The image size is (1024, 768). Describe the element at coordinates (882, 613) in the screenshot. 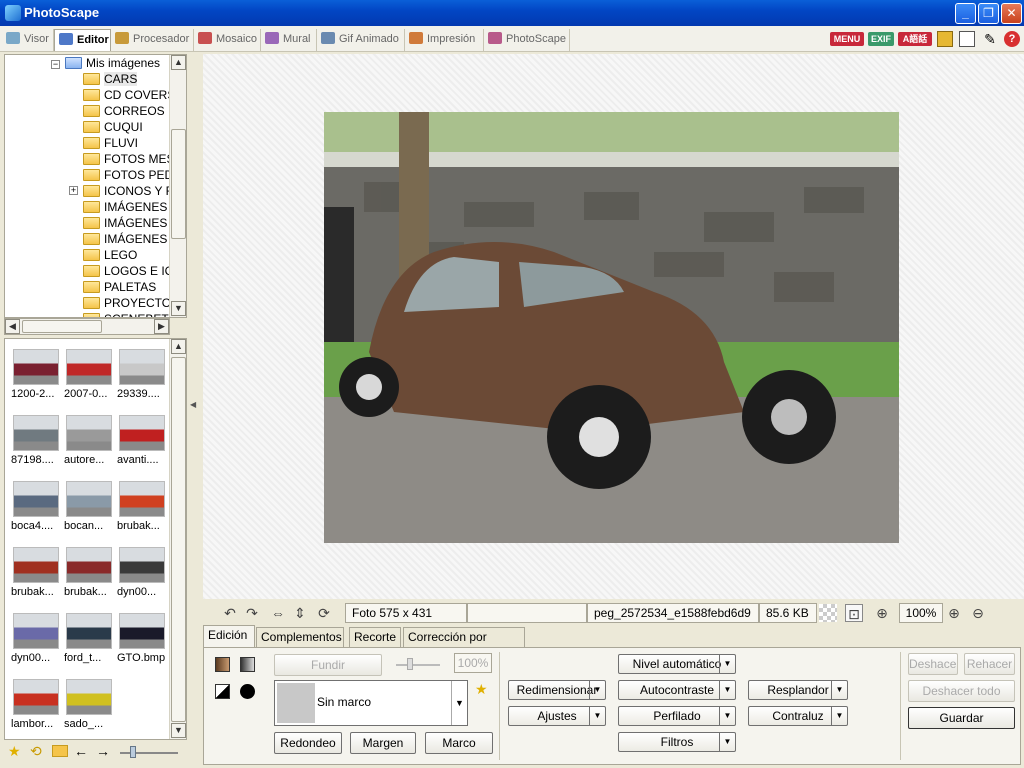

I see `zoom-reset-icon: ⊕` at that location.